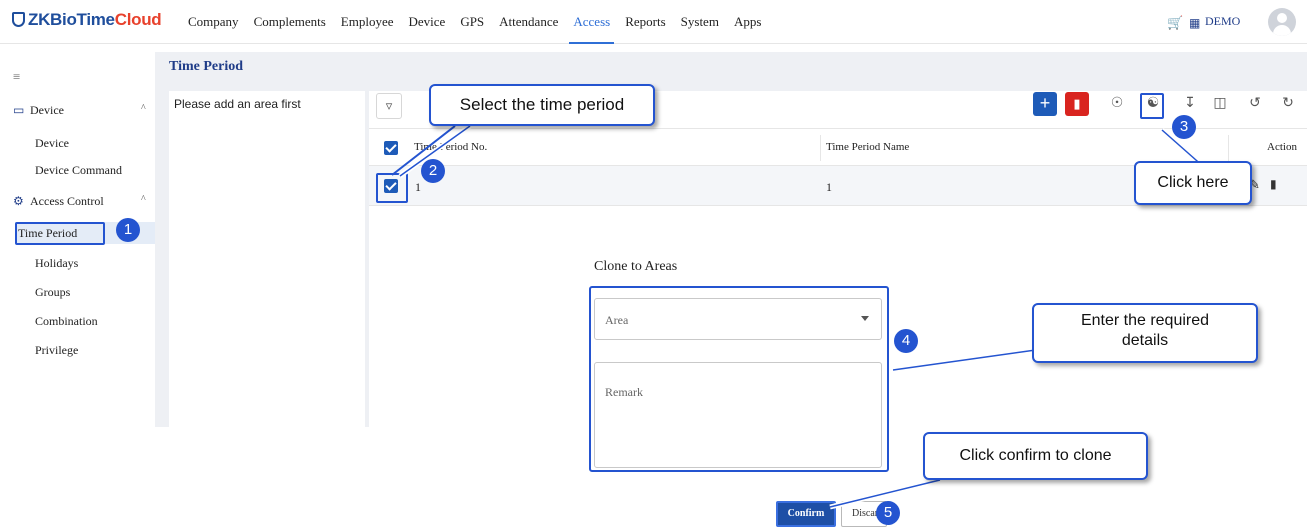 Image resolution: width=1307 pixels, height=527 pixels. What do you see at coordinates (47, 110) in the screenshot?
I see `sidebar-group-label: Device` at bounding box center [47, 110].